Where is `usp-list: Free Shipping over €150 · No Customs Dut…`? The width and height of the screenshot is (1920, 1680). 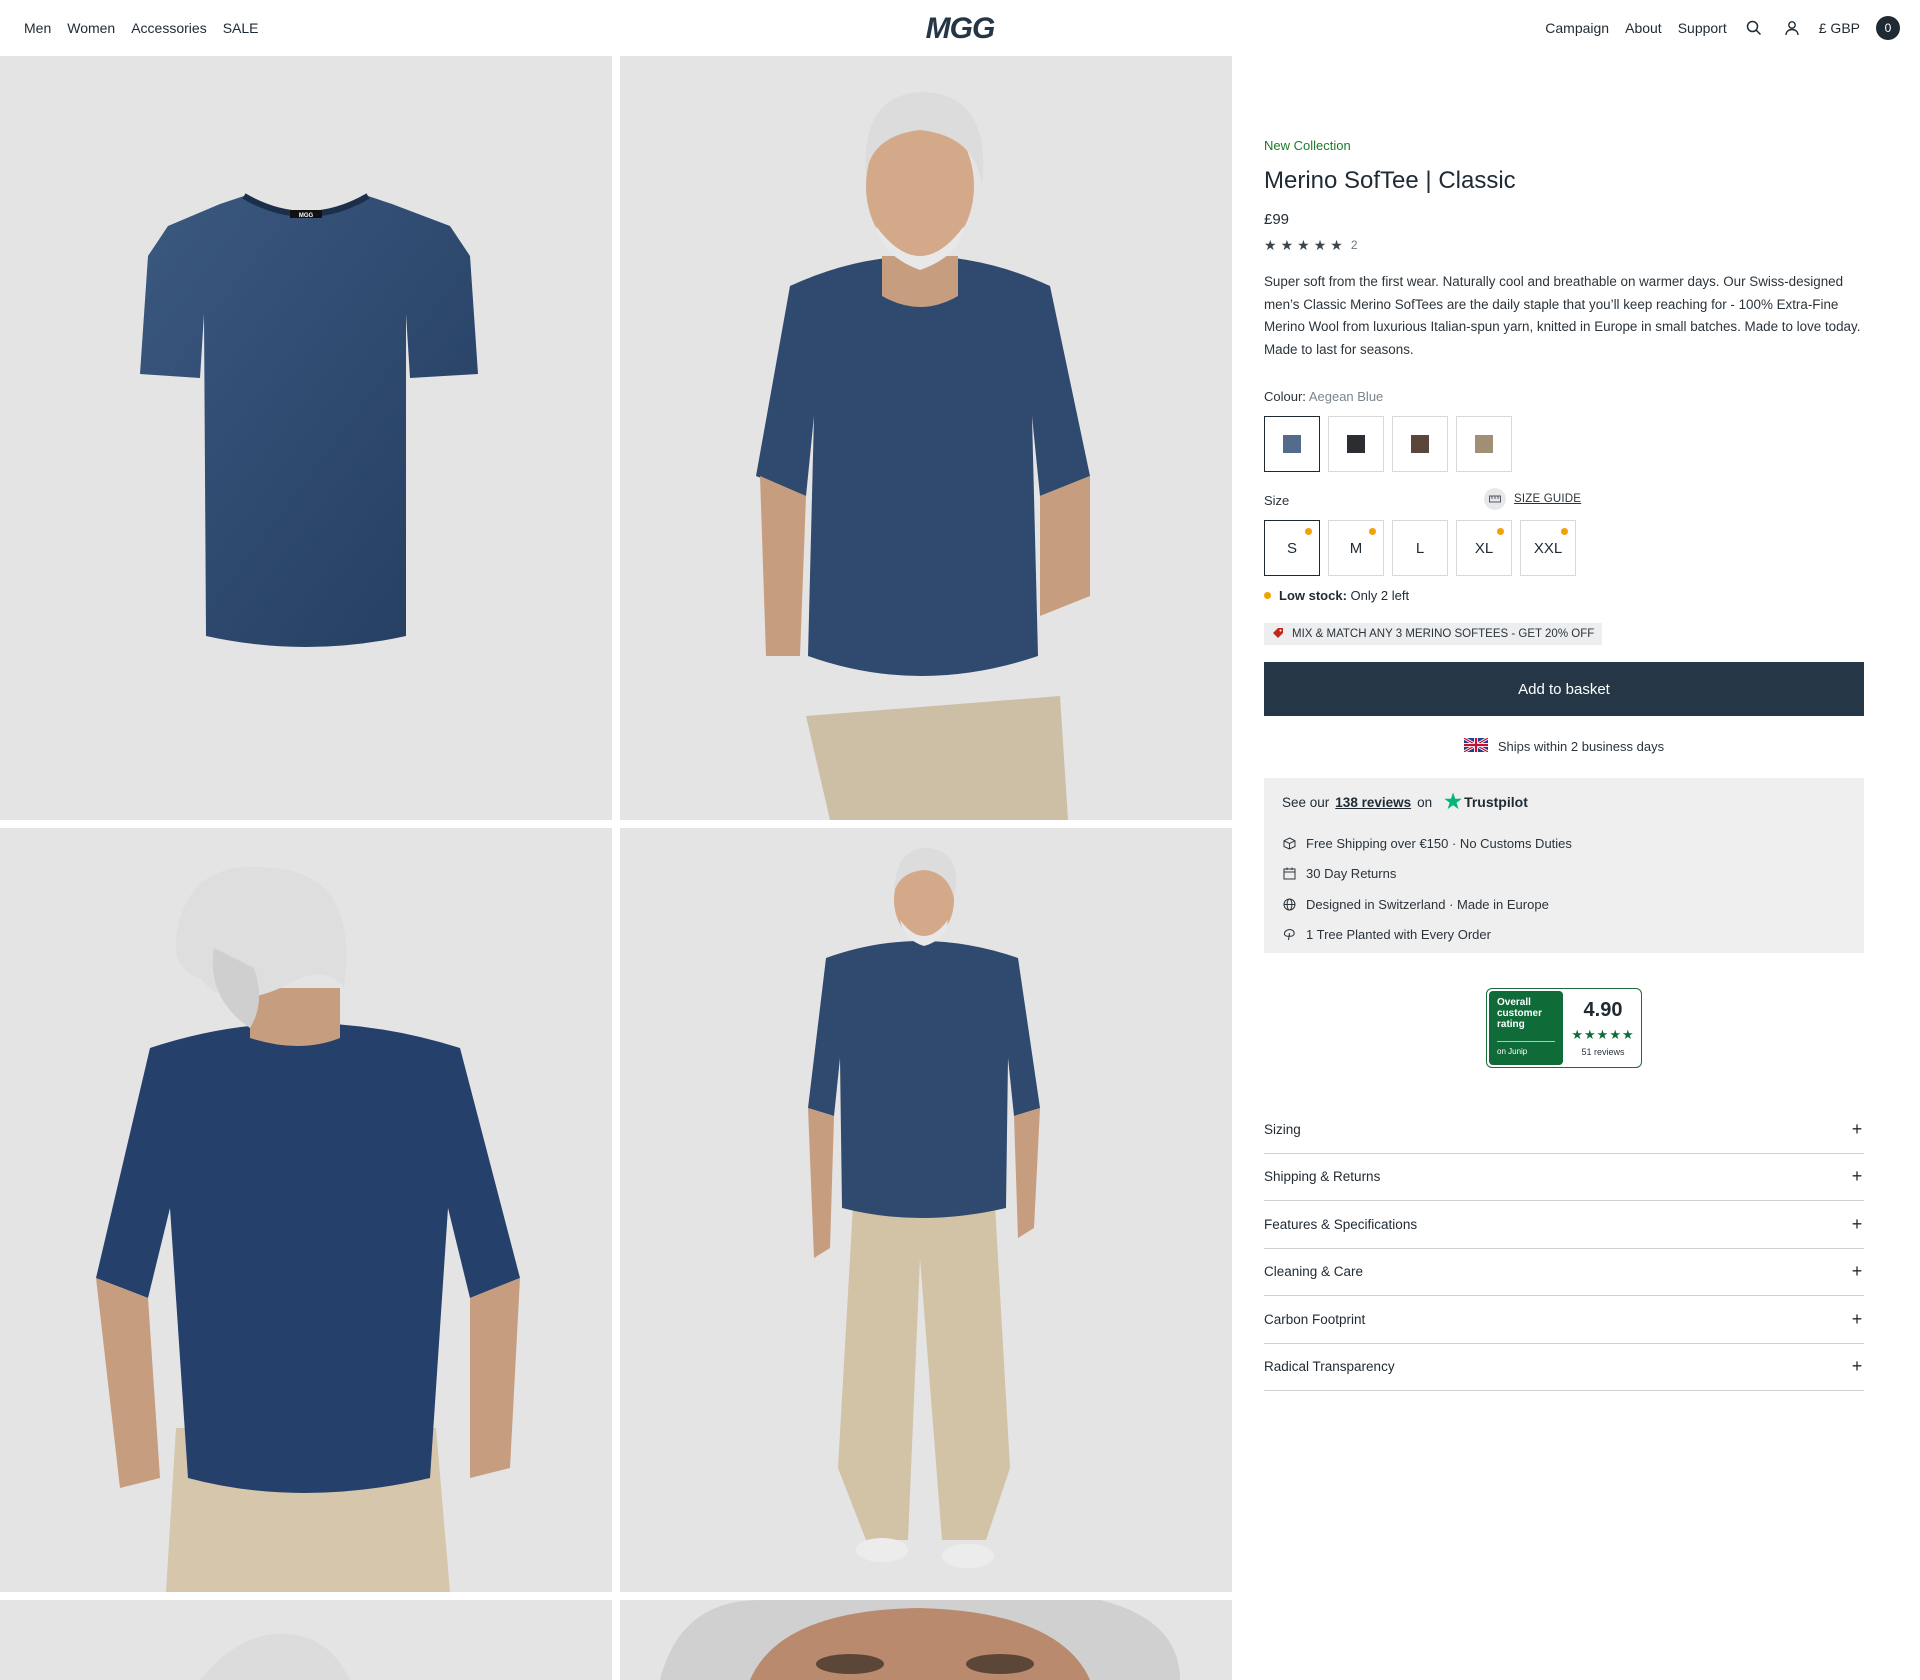
usp-list: Free Shipping over €150 · No Customs Dut… is located at coordinates (1427, 889).